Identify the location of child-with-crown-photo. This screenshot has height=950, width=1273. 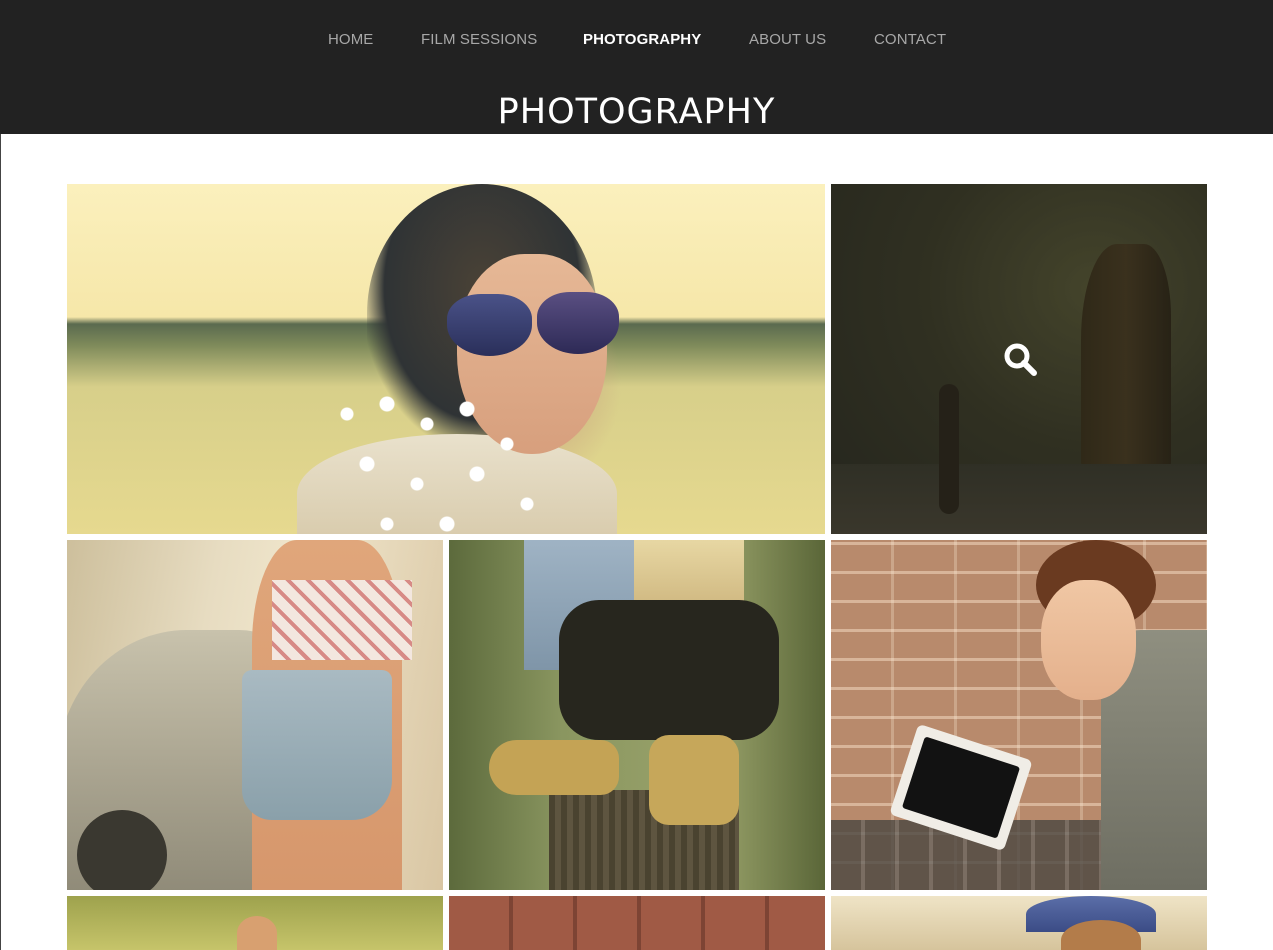
(1019, 923).